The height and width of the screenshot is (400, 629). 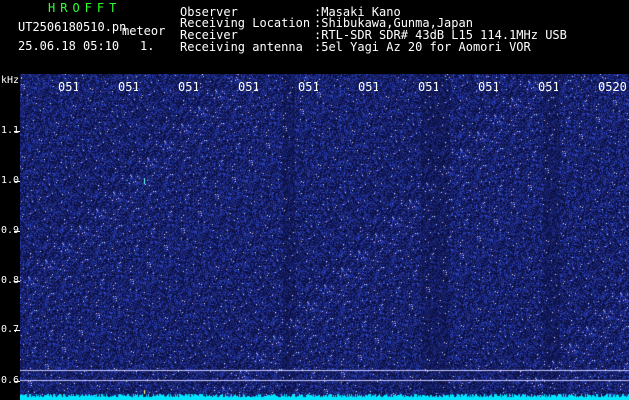 What do you see at coordinates (241, 47) in the screenshot?
I see `antenna-label: Receiving antenna` at bounding box center [241, 47].